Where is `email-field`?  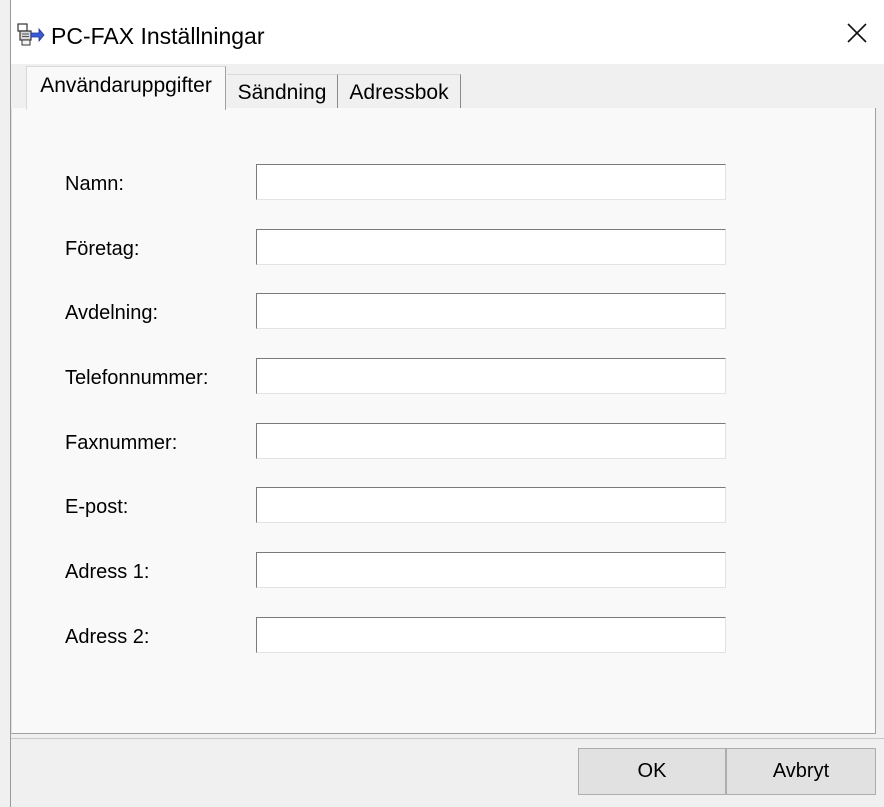
email-field is located at coordinates (491, 505).